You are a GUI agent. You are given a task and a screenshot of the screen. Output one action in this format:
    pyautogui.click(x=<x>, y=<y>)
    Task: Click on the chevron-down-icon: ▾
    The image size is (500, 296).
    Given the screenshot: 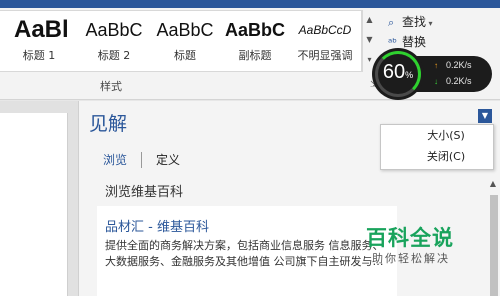 What is the action you would take?
    pyautogui.click(x=429, y=23)
    